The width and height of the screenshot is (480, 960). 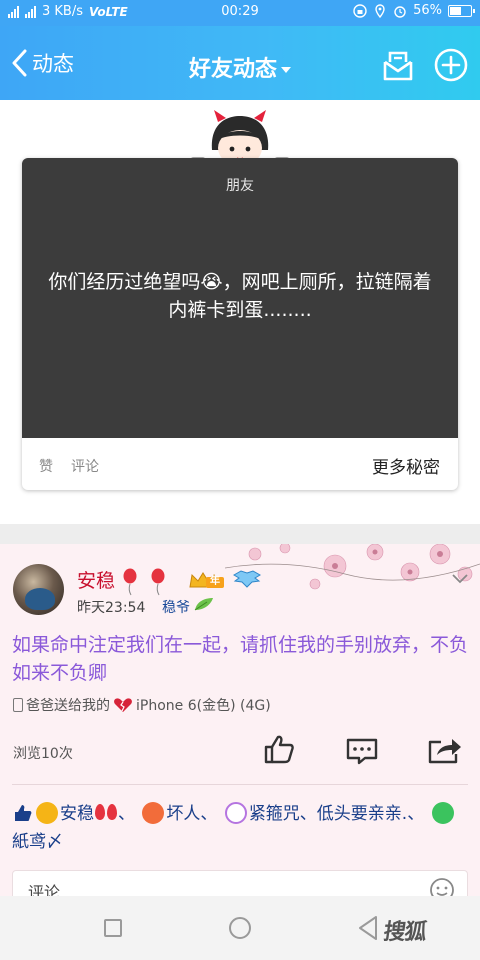 What do you see at coordinates (23, 813) in the screenshot?
I see `thumbs-up-small-icon` at bounding box center [23, 813].